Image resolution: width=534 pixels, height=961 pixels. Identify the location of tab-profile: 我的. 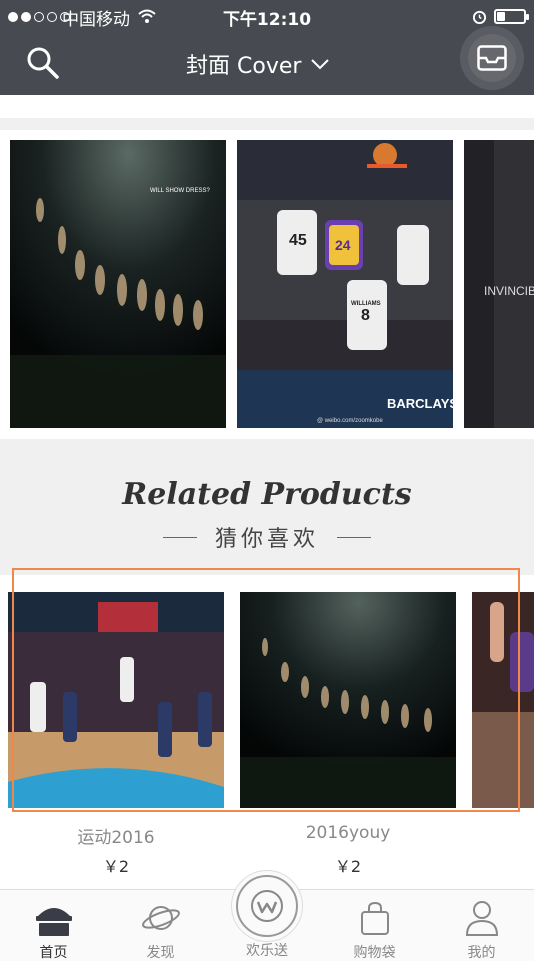
(481, 925).